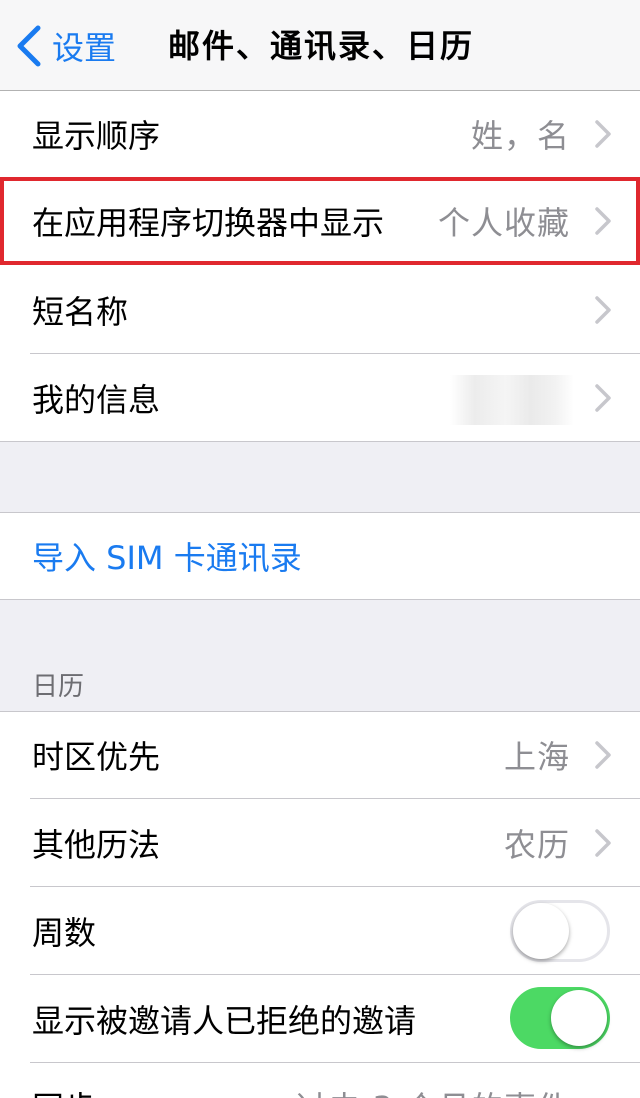 The image size is (640, 1098). I want to click on sync-label: 同步, so click(64, 1090).